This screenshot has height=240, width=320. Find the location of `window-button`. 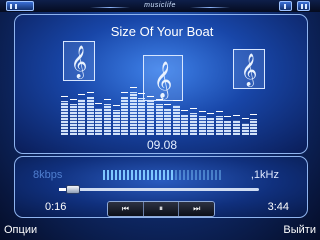

window-button is located at coordinates (285, 6).